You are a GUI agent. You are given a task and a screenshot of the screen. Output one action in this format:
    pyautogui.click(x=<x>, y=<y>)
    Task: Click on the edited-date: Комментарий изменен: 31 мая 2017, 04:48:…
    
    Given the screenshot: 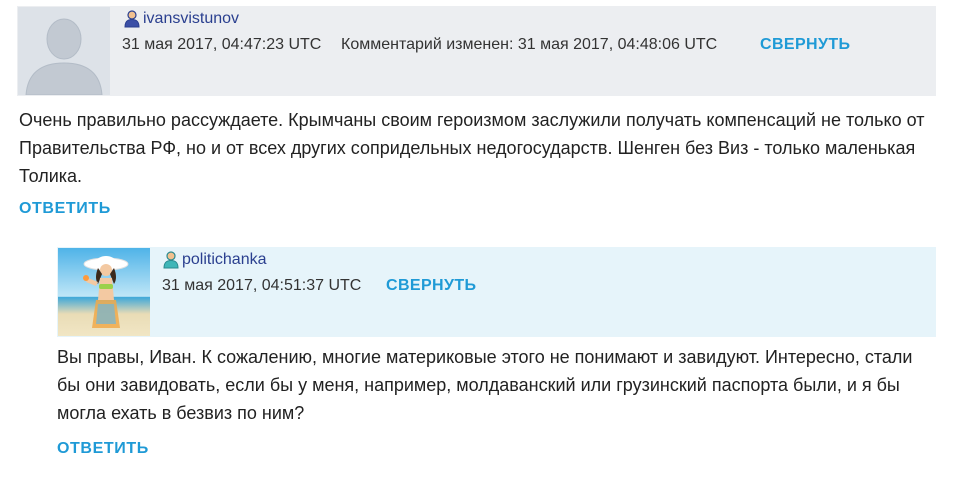 What is the action you would take?
    pyautogui.click(x=529, y=44)
    